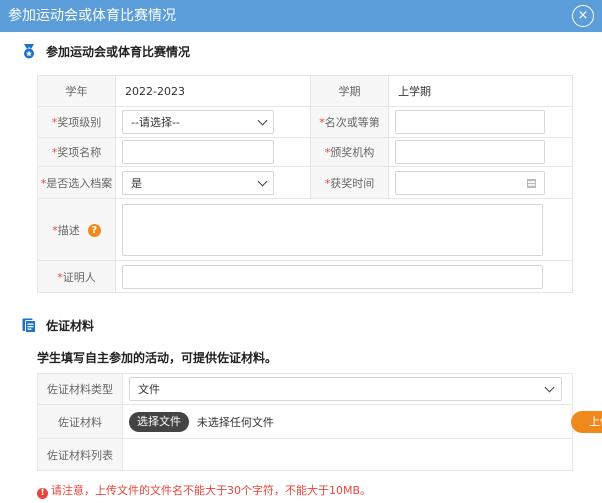  What do you see at coordinates (149, 389) in the screenshot?
I see `evidence-type-select-value: 文件` at bounding box center [149, 389].